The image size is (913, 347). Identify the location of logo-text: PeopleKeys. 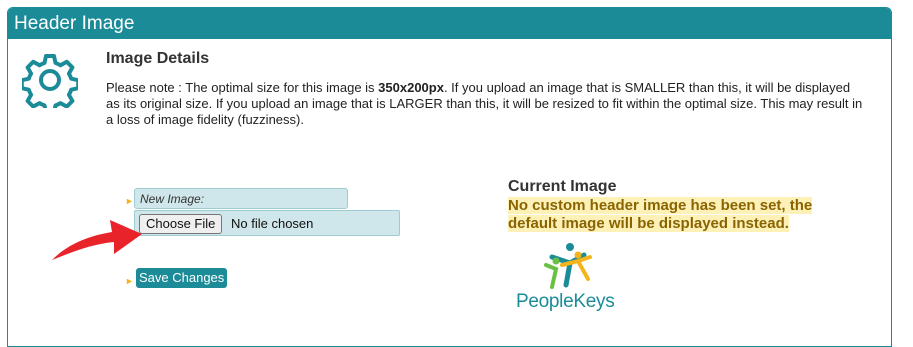
(565, 301).